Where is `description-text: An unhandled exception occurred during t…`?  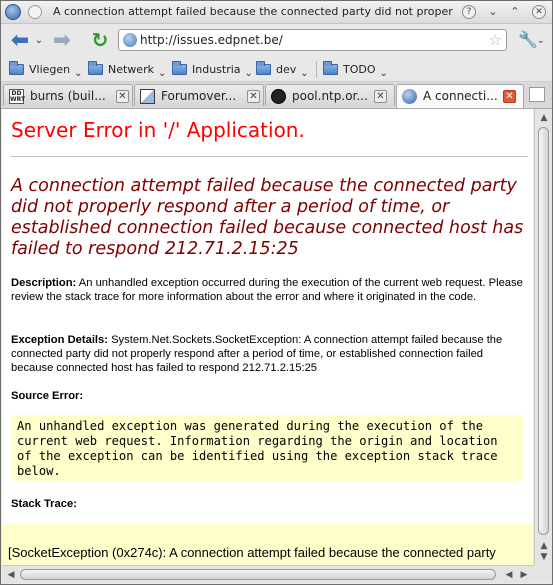 description-text: An unhandled exception occurred during t… is located at coordinates (267, 290).